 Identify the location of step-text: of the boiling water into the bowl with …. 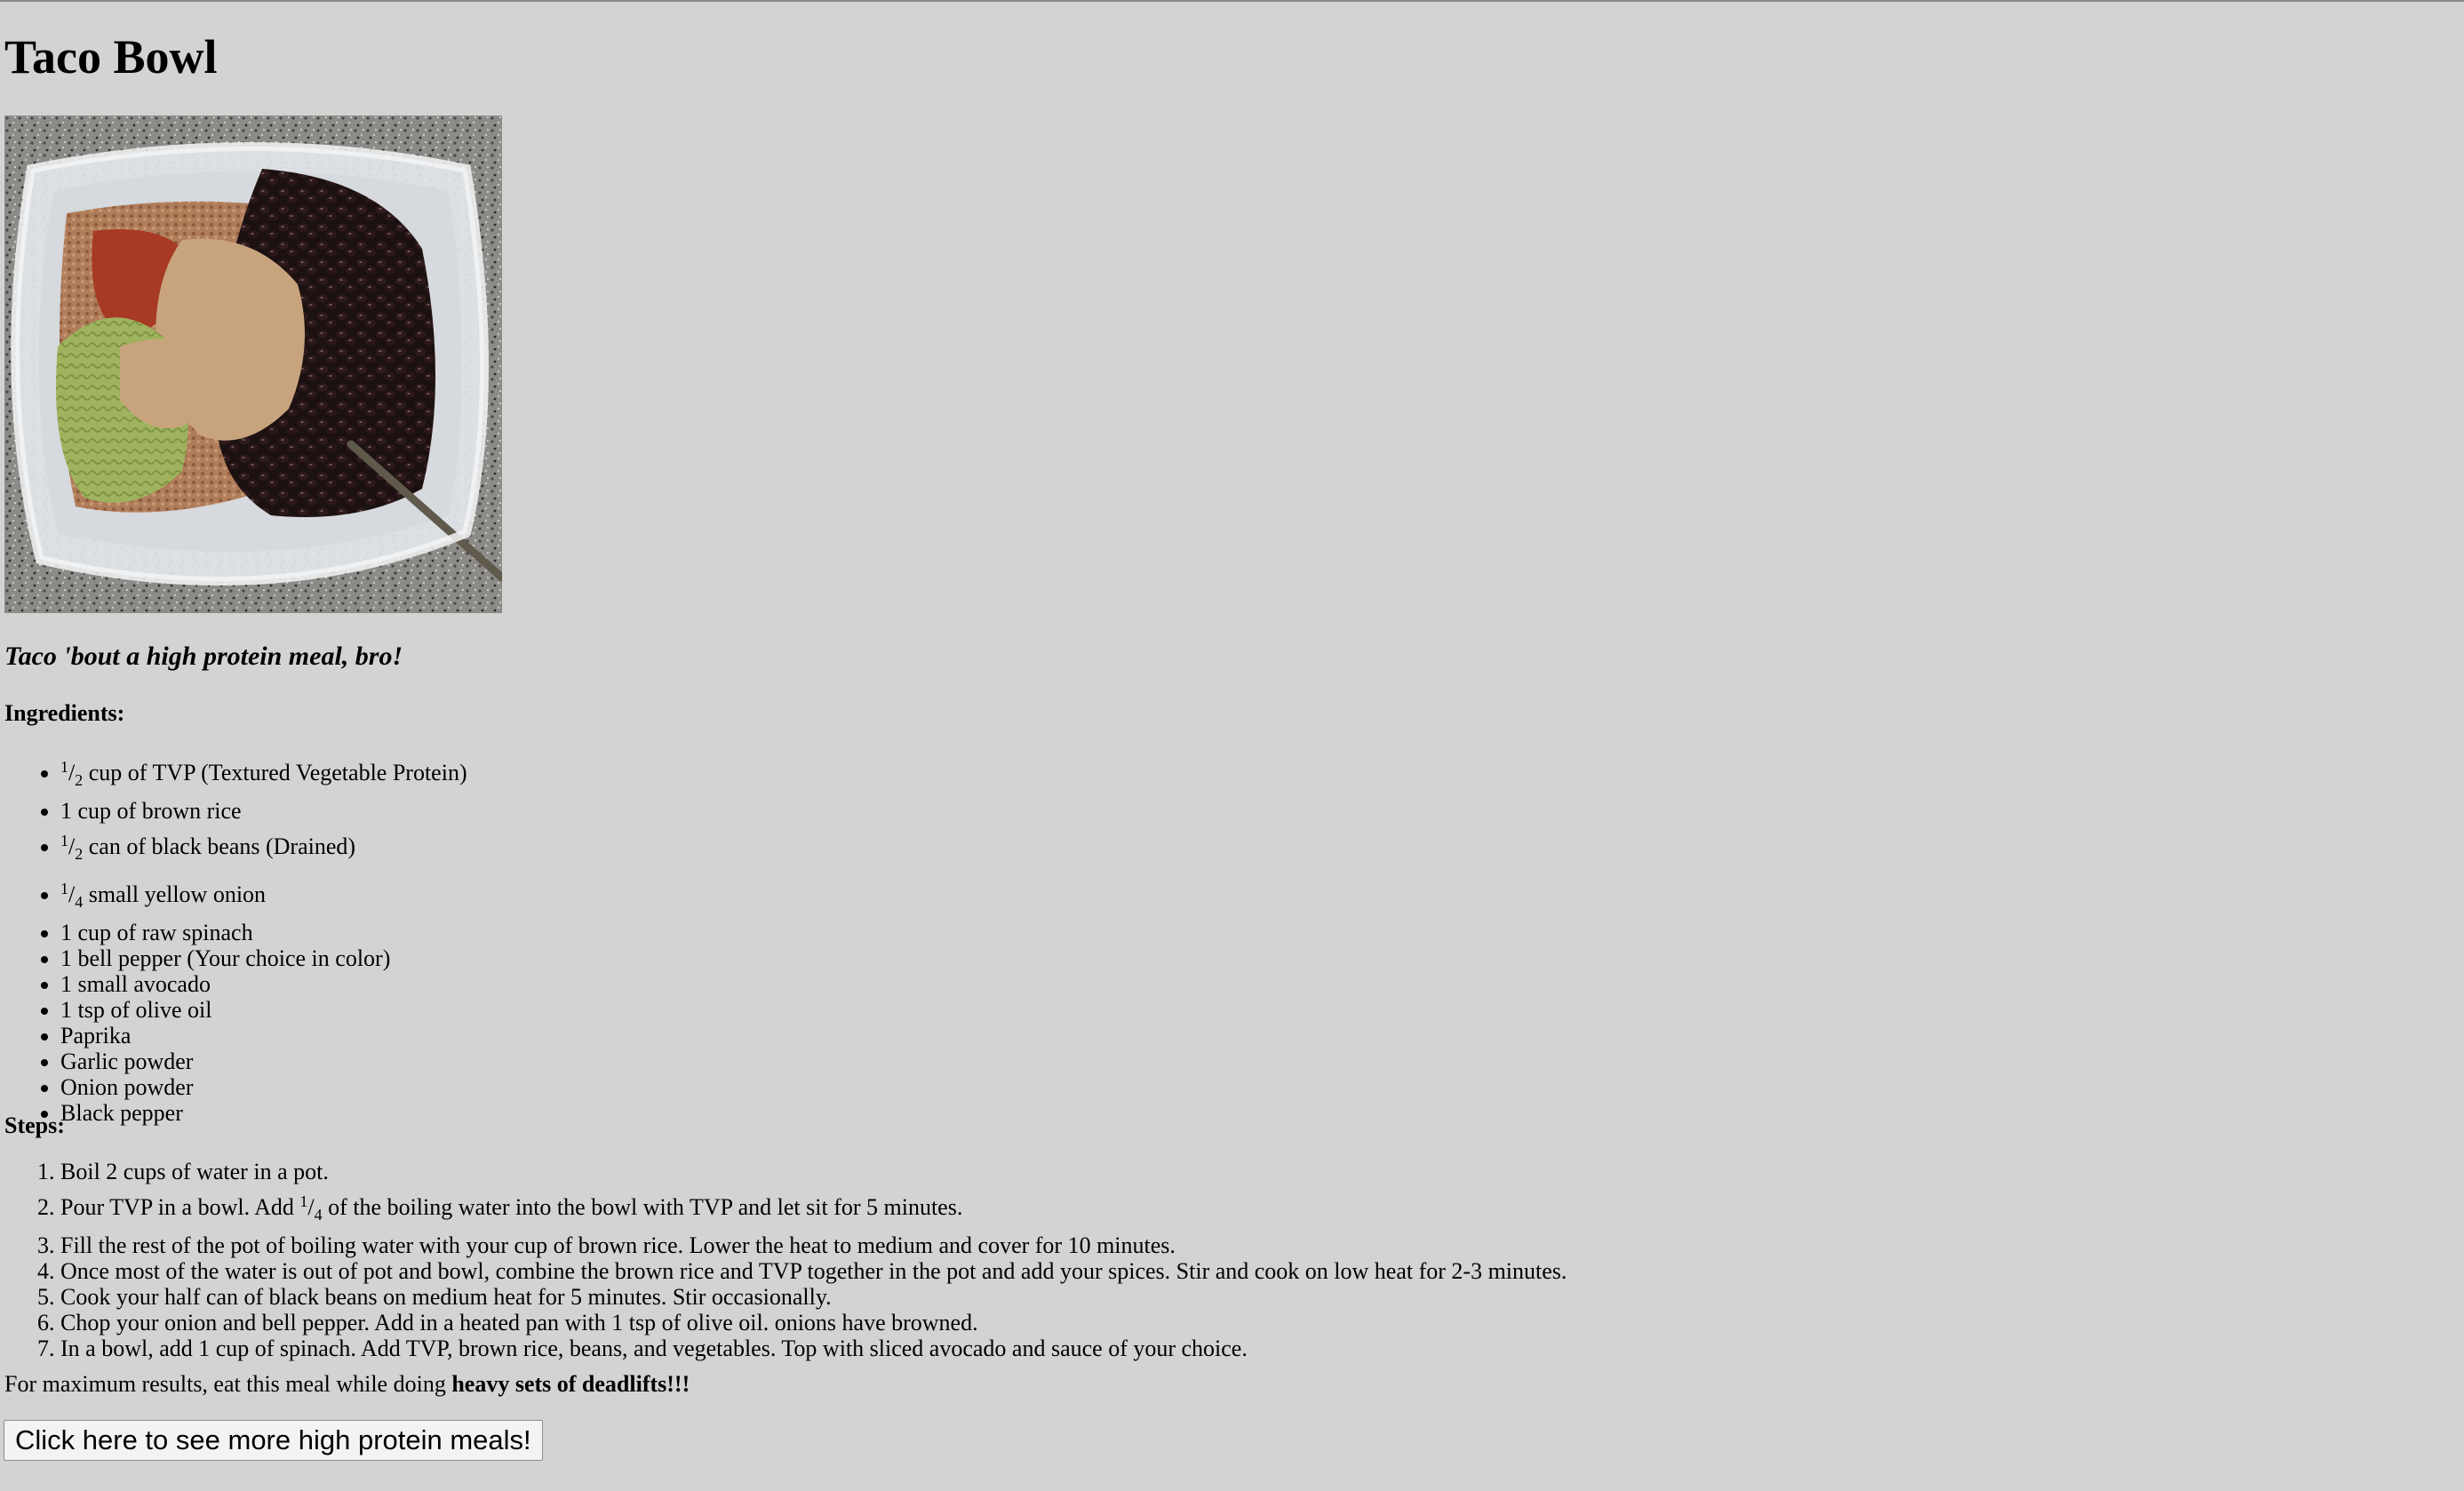
(642, 1207).